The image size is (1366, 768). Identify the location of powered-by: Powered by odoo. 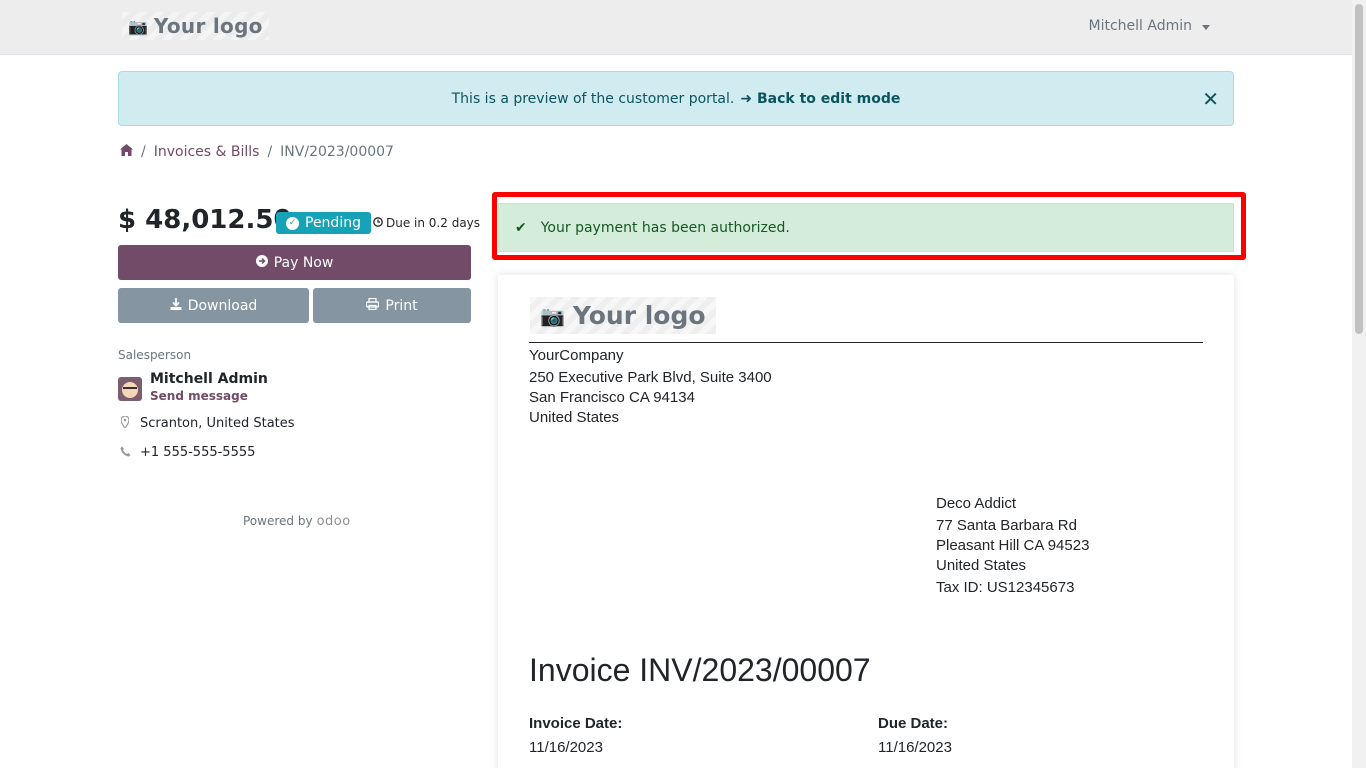
(297, 521).